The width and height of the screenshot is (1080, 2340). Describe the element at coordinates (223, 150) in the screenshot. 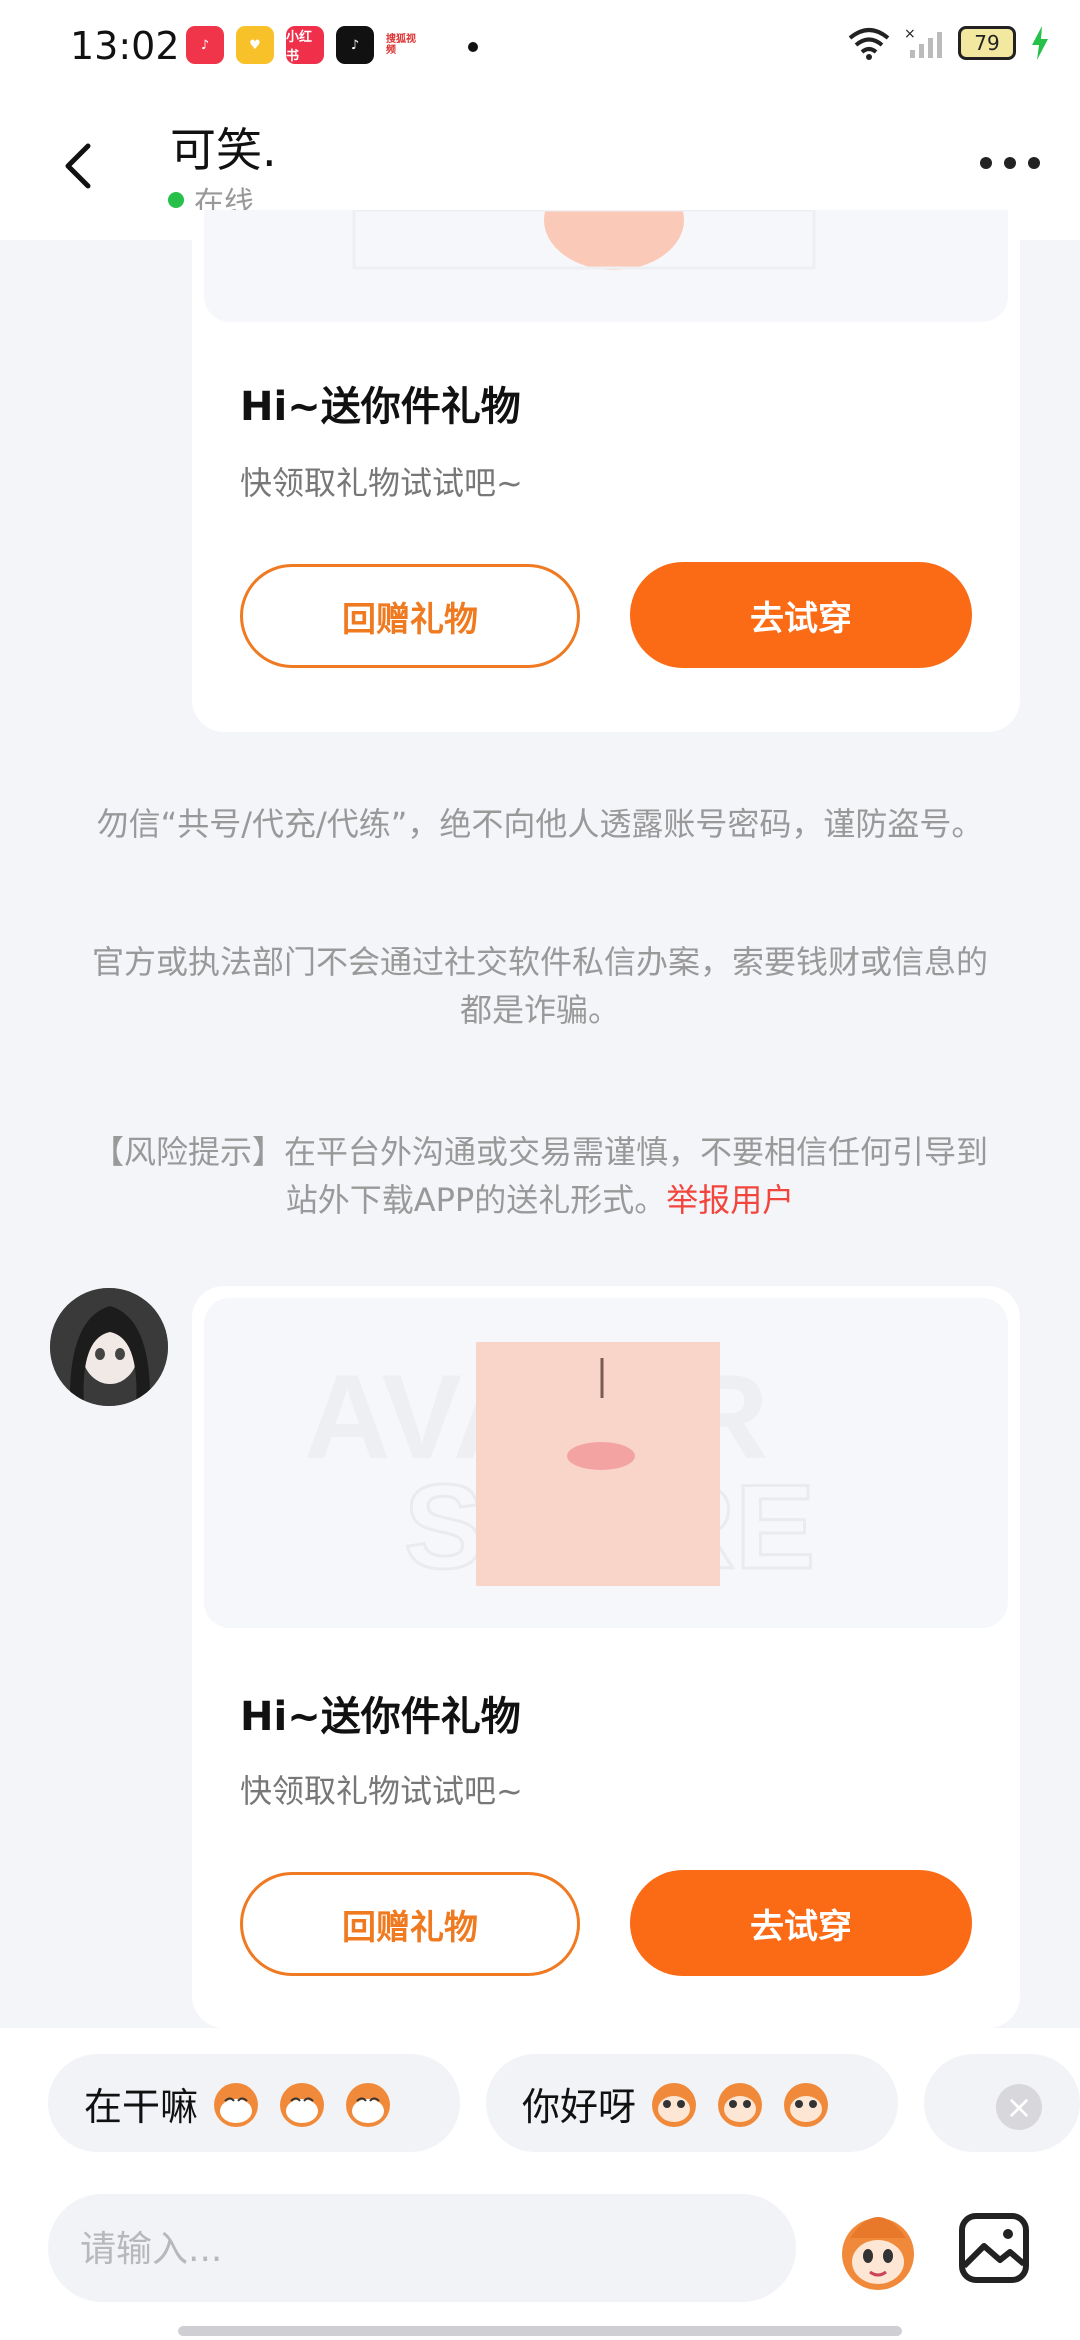

I see `chat-title: 可笑.` at that location.